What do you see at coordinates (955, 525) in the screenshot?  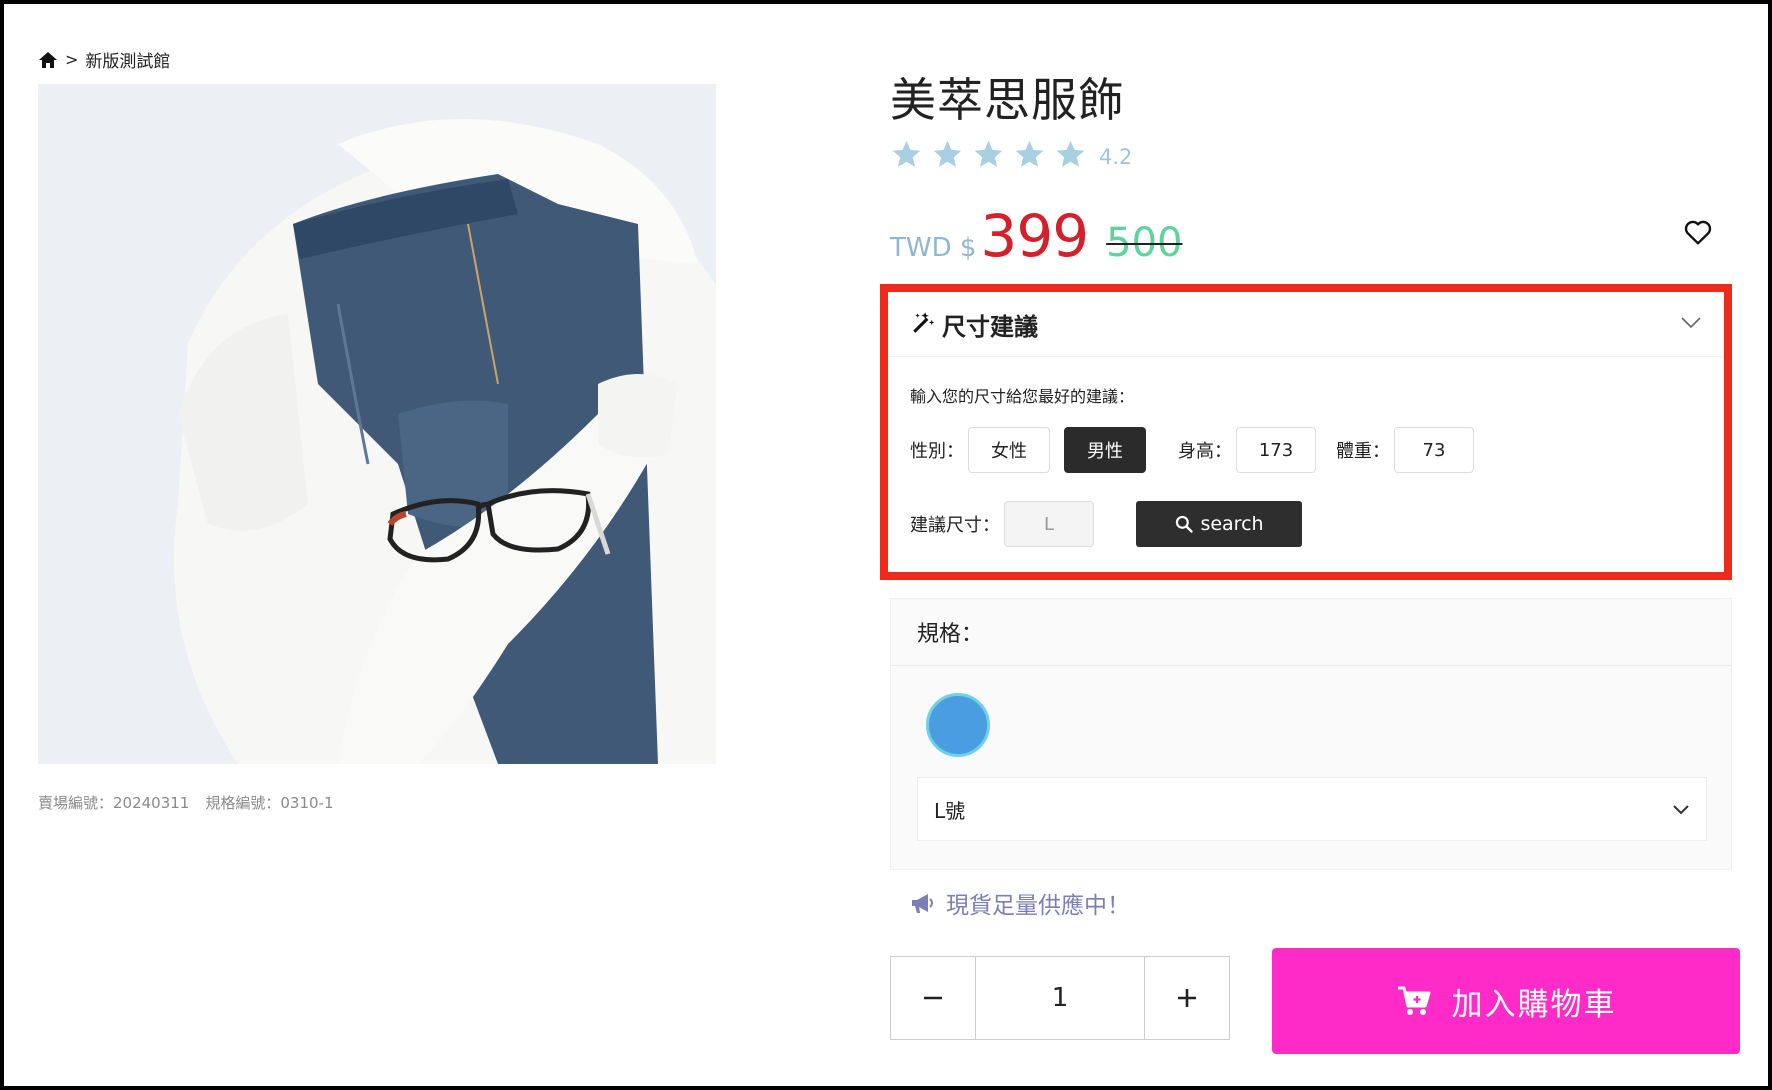 I see `recommend-label: 建議尺寸：` at bounding box center [955, 525].